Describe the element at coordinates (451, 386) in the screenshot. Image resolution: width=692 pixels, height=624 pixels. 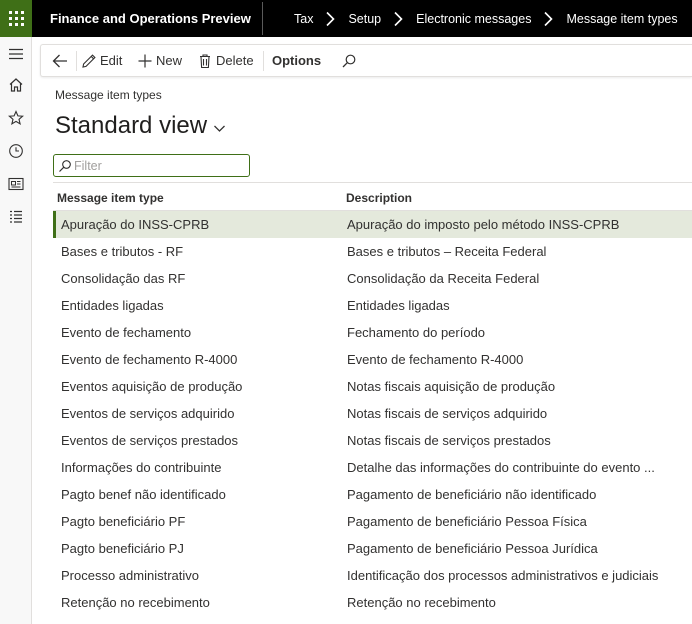
I see `cell-description: Notas fiscais aquisição de produção` at that location.